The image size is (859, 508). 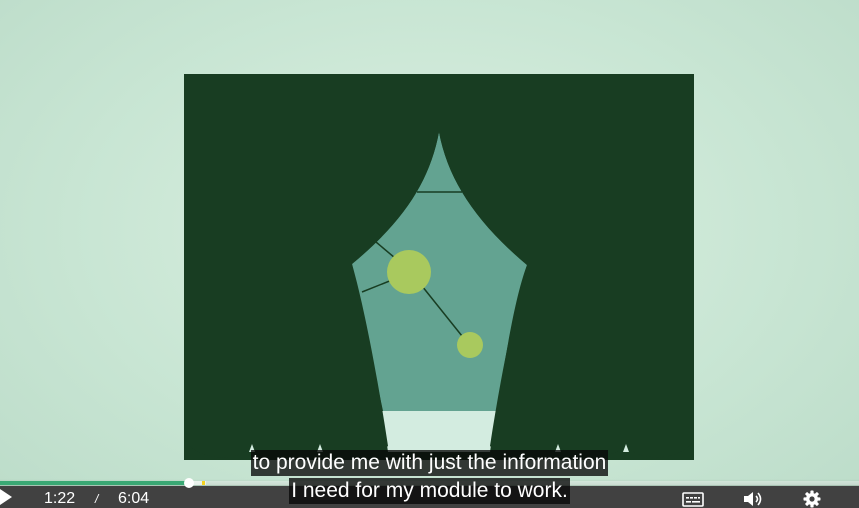 I want to click on small-node, so click(x=470, y=345).